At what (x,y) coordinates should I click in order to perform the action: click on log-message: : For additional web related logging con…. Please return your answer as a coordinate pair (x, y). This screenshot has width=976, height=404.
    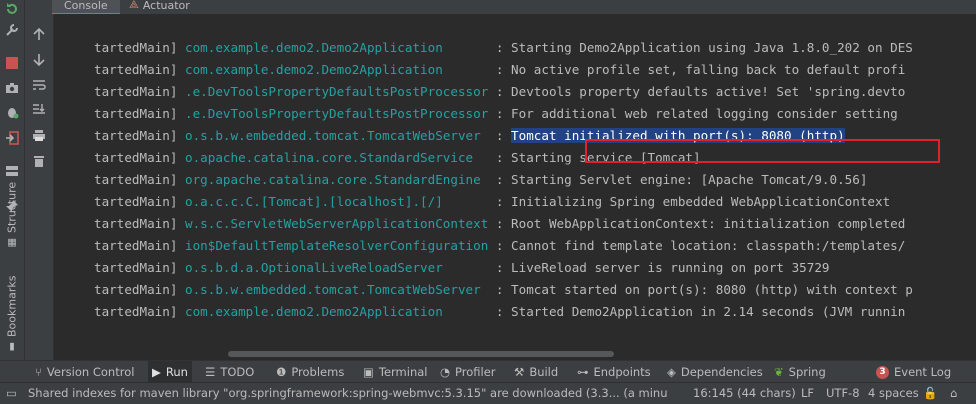
    Looking at the image, I should click on (697, 113).